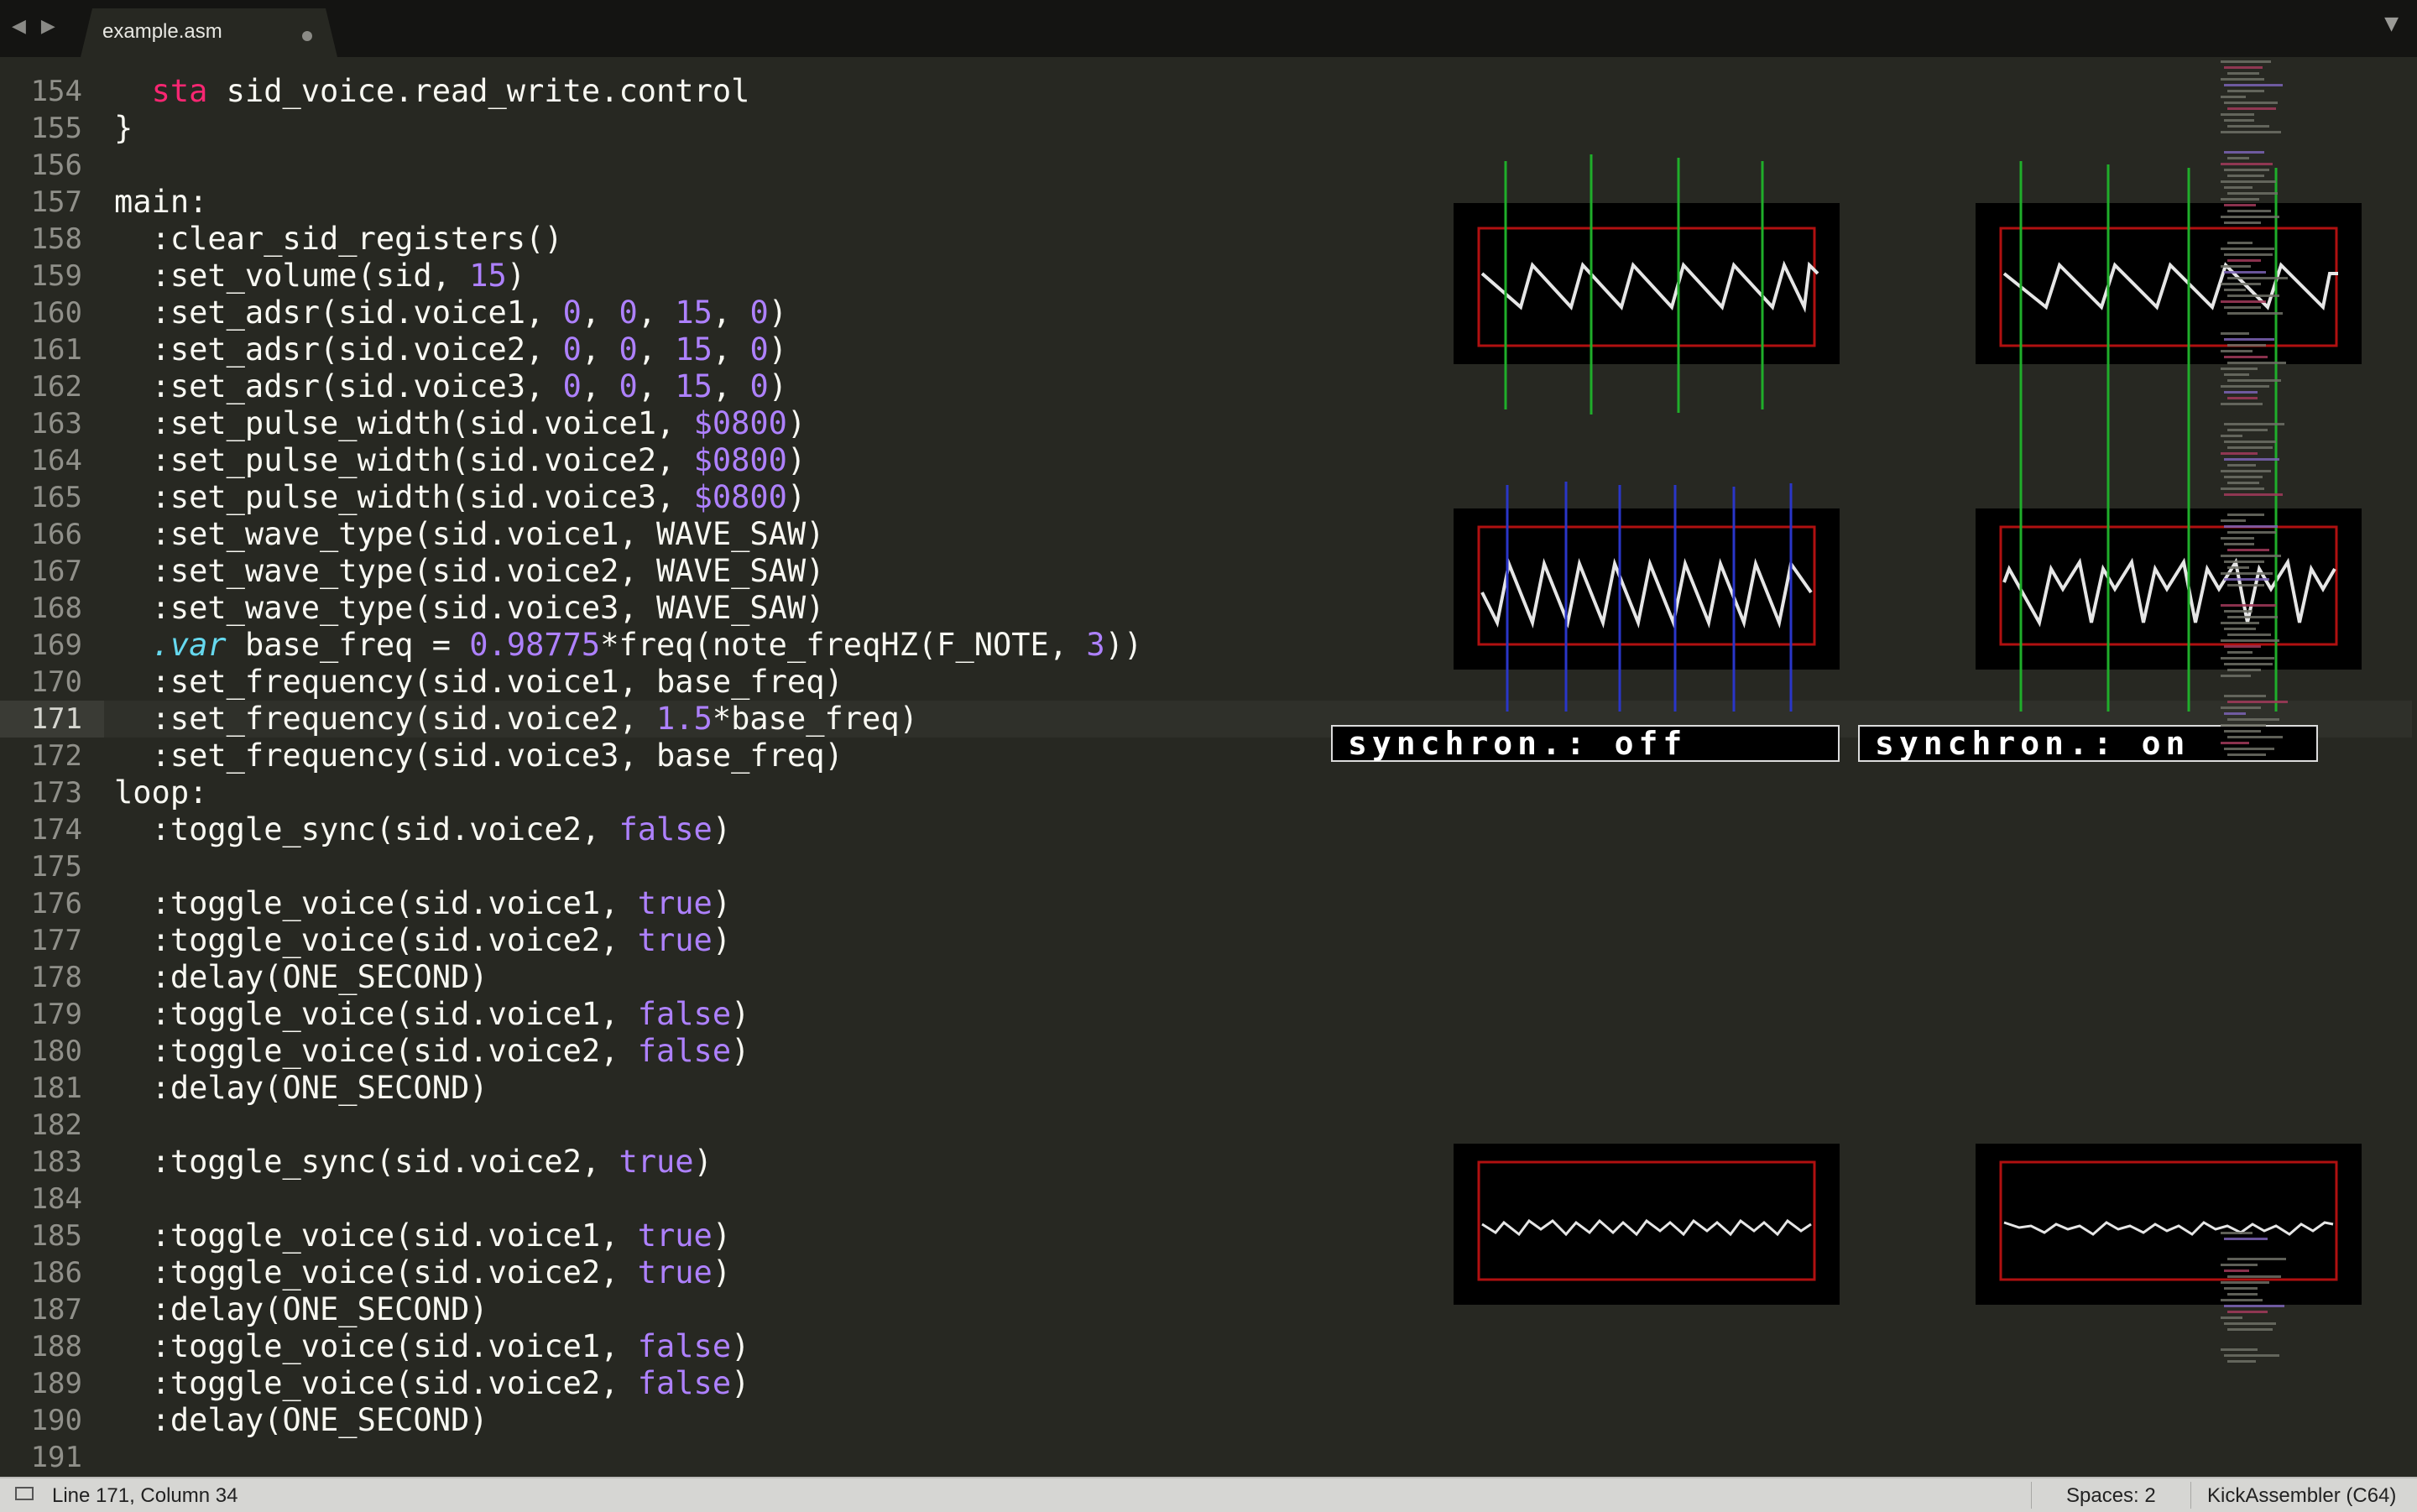  What do you see at coordinates (160, 792) in the screenshot?
I see `code-line: loop:` at bounding box center [160, 792].